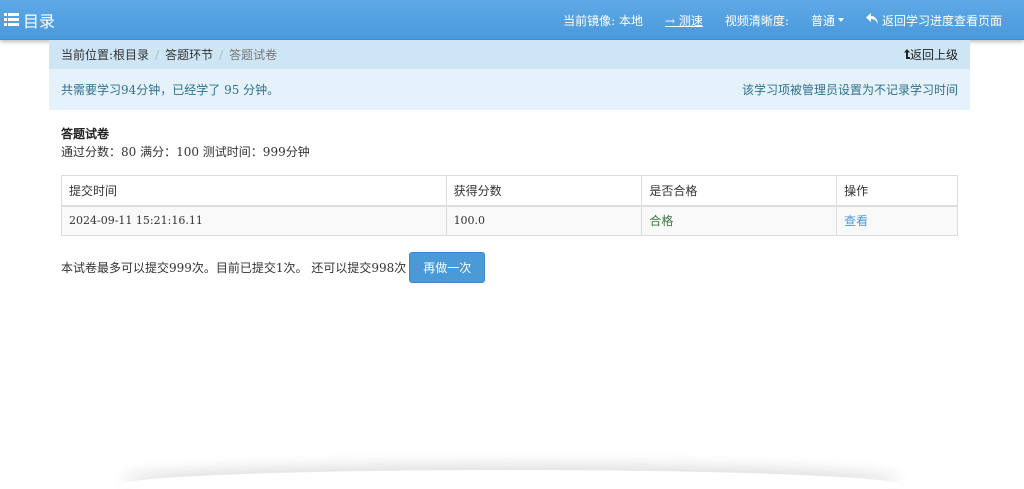  What do you see at coordinates (897, 191) in the screenshot?
I see `column-header-action: 操作` at bounding box center [897, 191].